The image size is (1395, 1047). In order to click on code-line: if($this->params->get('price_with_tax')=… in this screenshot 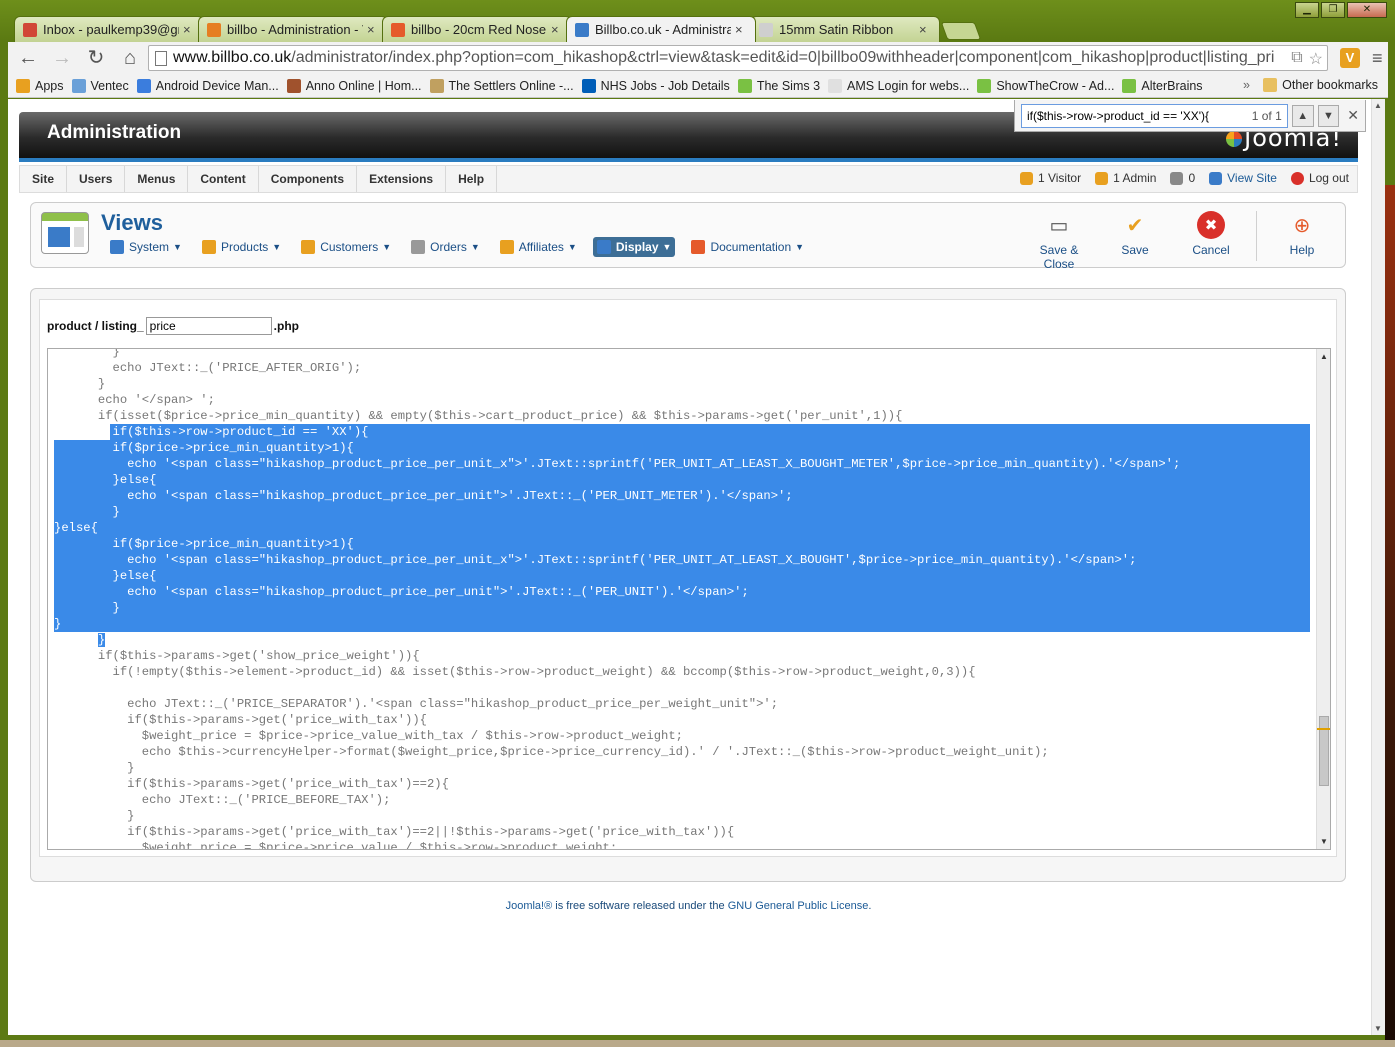, I will do `click(394, 832)`.